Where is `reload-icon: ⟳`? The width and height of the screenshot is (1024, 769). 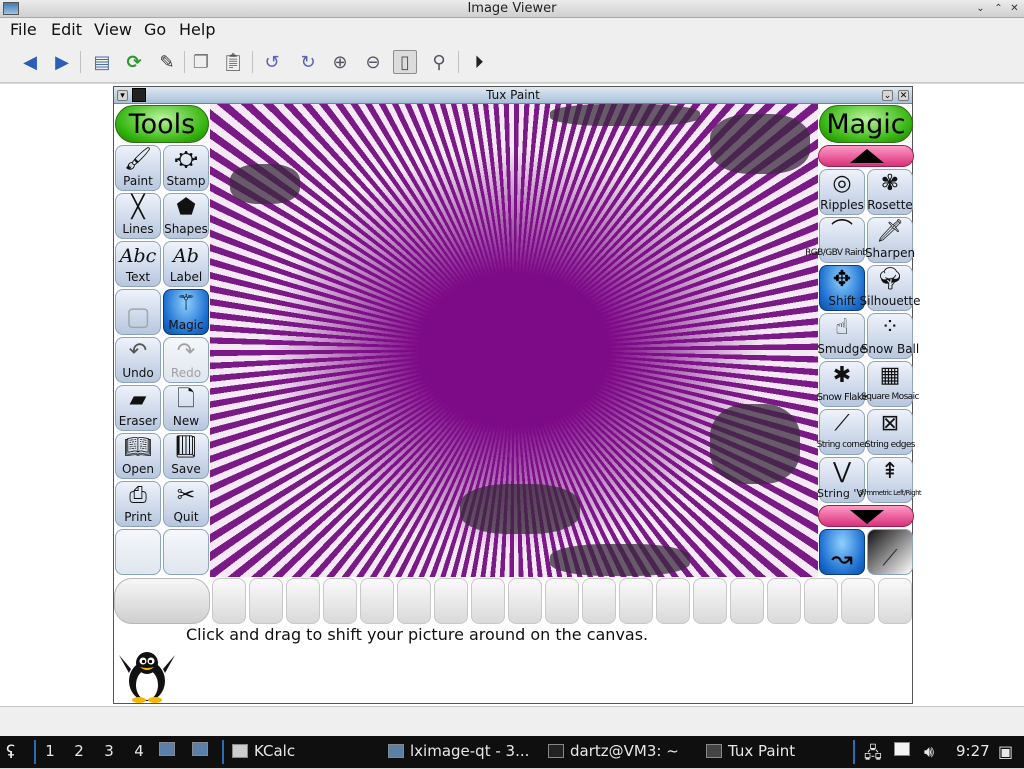 reload-icon: ⟳ is located at coordinates (134, 62).